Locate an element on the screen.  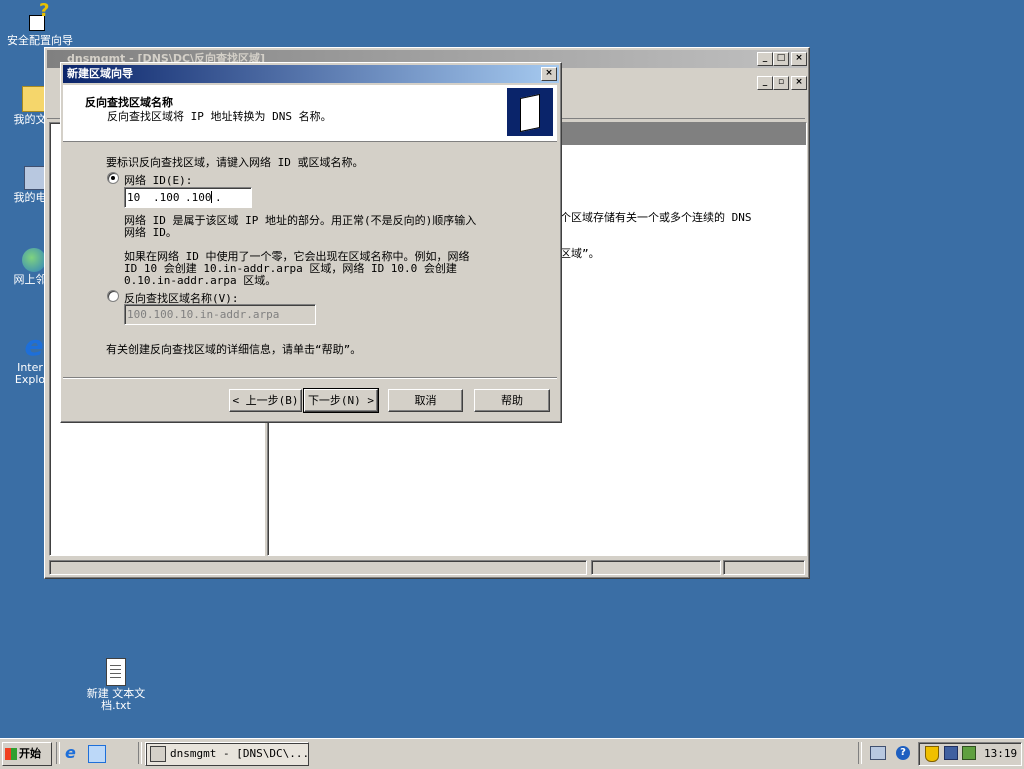
help-icon: ? is located at coordinates (903, 753).